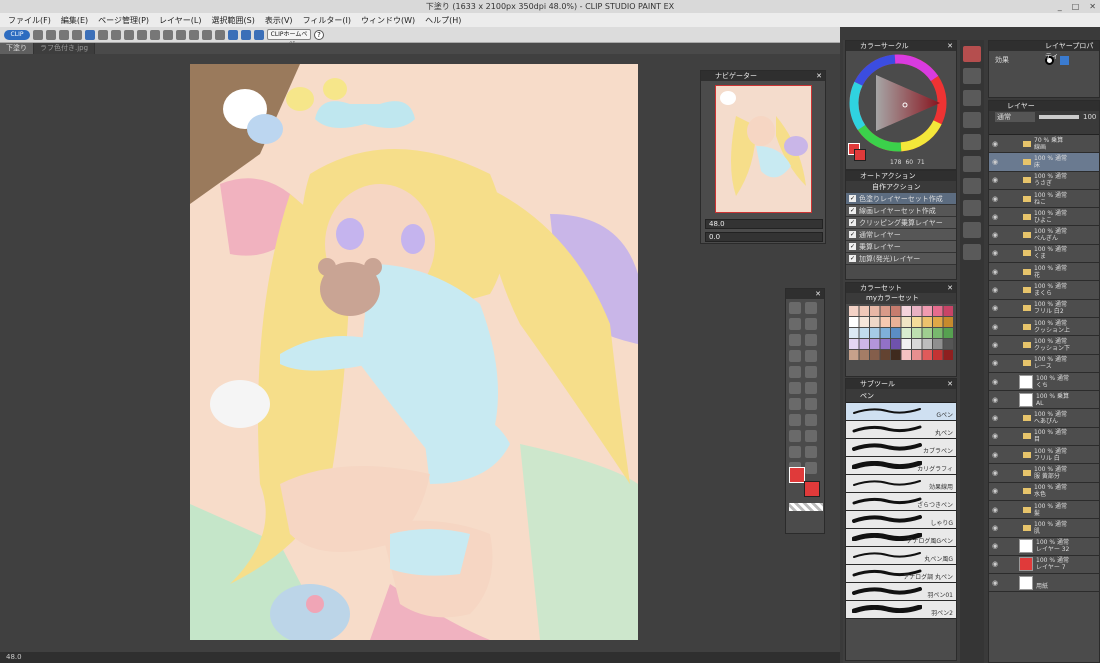 This screenshot has width=1100, height=663. Describe the element at coordinates (327, 20) in the screenshot. I see `menu-filter: フィルター(I)` at that location.